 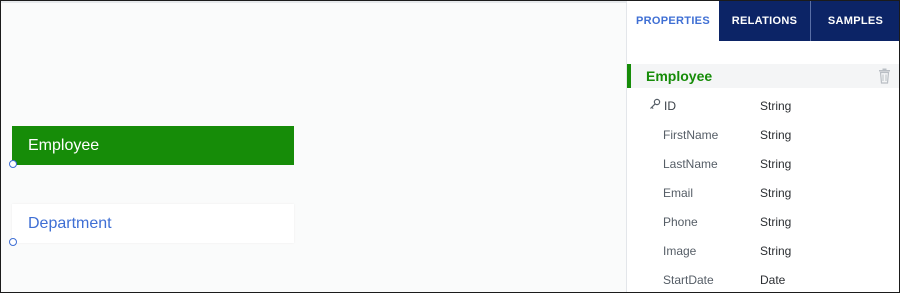 I want to click on entity-header: Employee, so click(x=763, y=76).